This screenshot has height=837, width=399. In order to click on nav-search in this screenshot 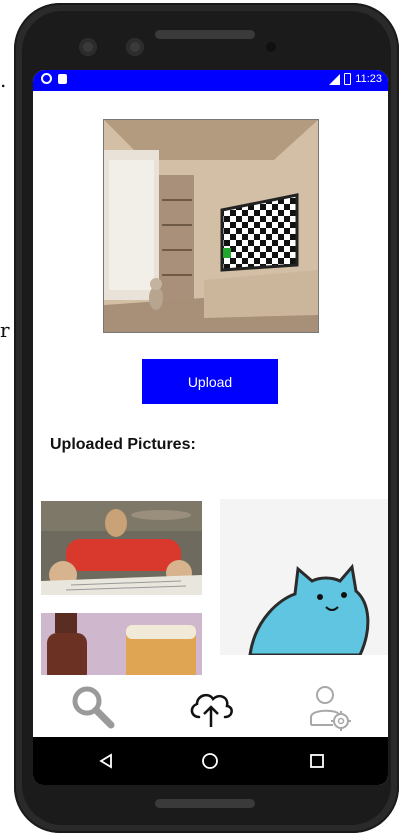, I will do `click(93, 707)`.